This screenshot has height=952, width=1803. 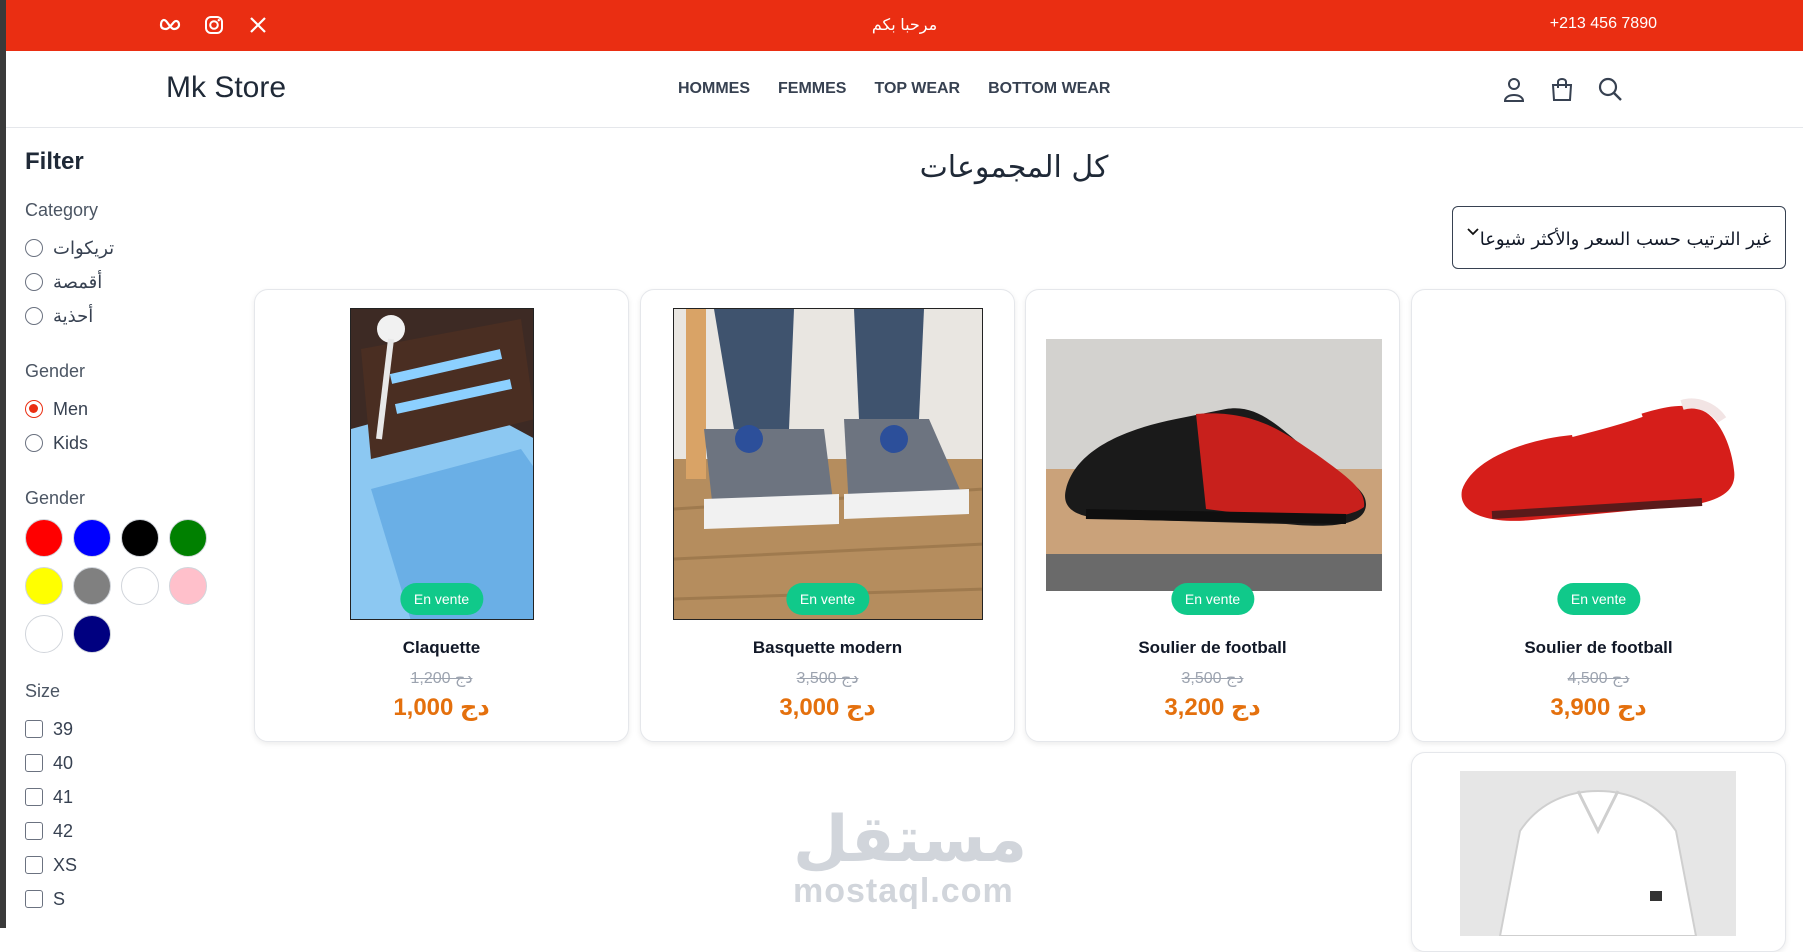 What do you see at coordinates (125, 865) in the screenshot?
I see `size-option: XS` at bounding box center [125, 865].